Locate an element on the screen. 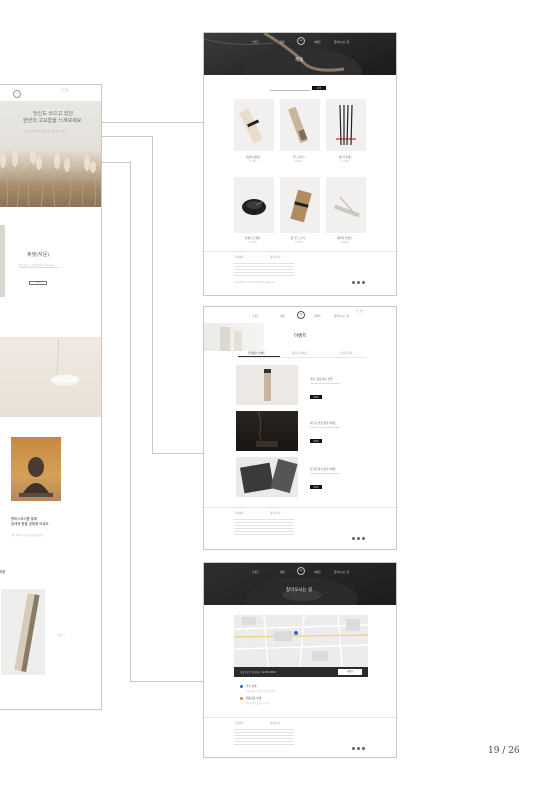 This screenshot has width=560, height=793. location-nav-event: 이벤트 is located at coordinates (317, 572).